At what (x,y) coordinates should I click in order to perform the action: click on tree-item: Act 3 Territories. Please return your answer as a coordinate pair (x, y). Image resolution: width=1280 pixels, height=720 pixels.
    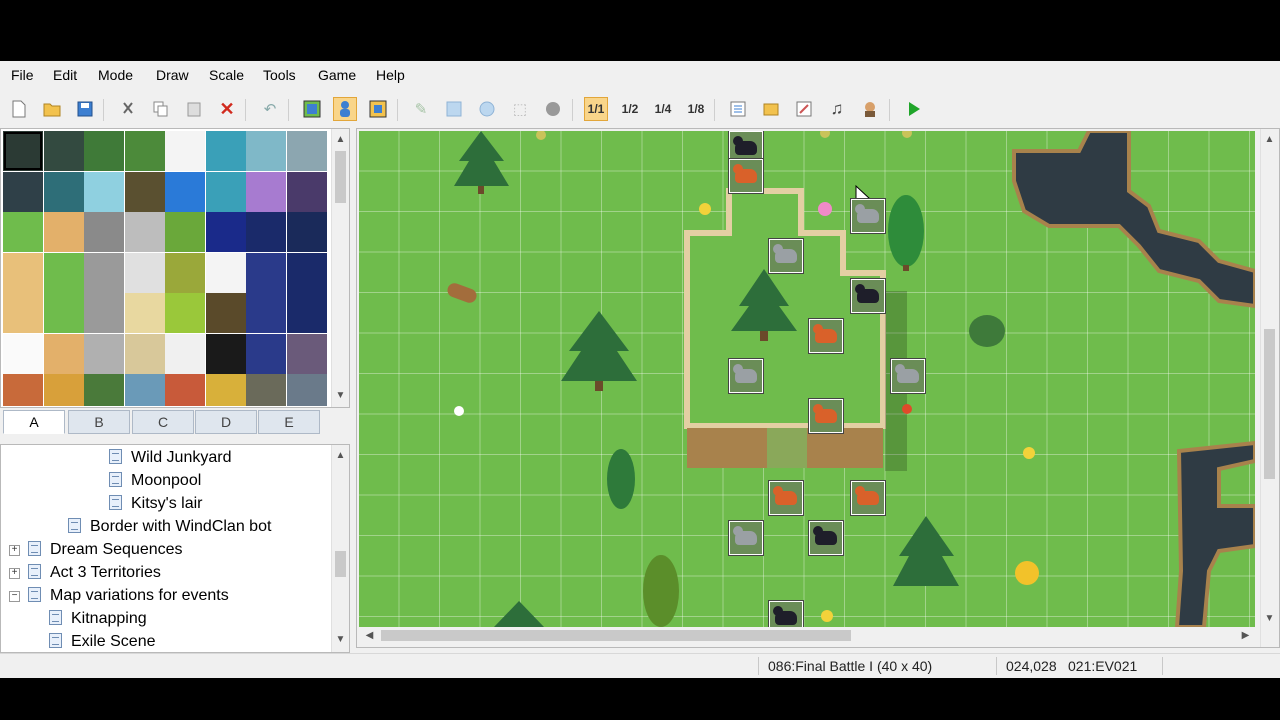
    Looking at the image, I should click on (94, 575).